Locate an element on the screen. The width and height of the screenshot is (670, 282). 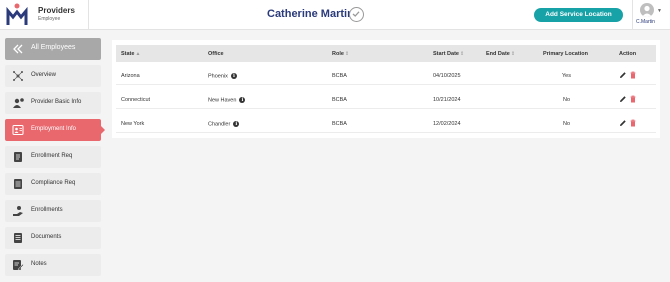
office-name: Phoenix is located at coordinates (218, 76).